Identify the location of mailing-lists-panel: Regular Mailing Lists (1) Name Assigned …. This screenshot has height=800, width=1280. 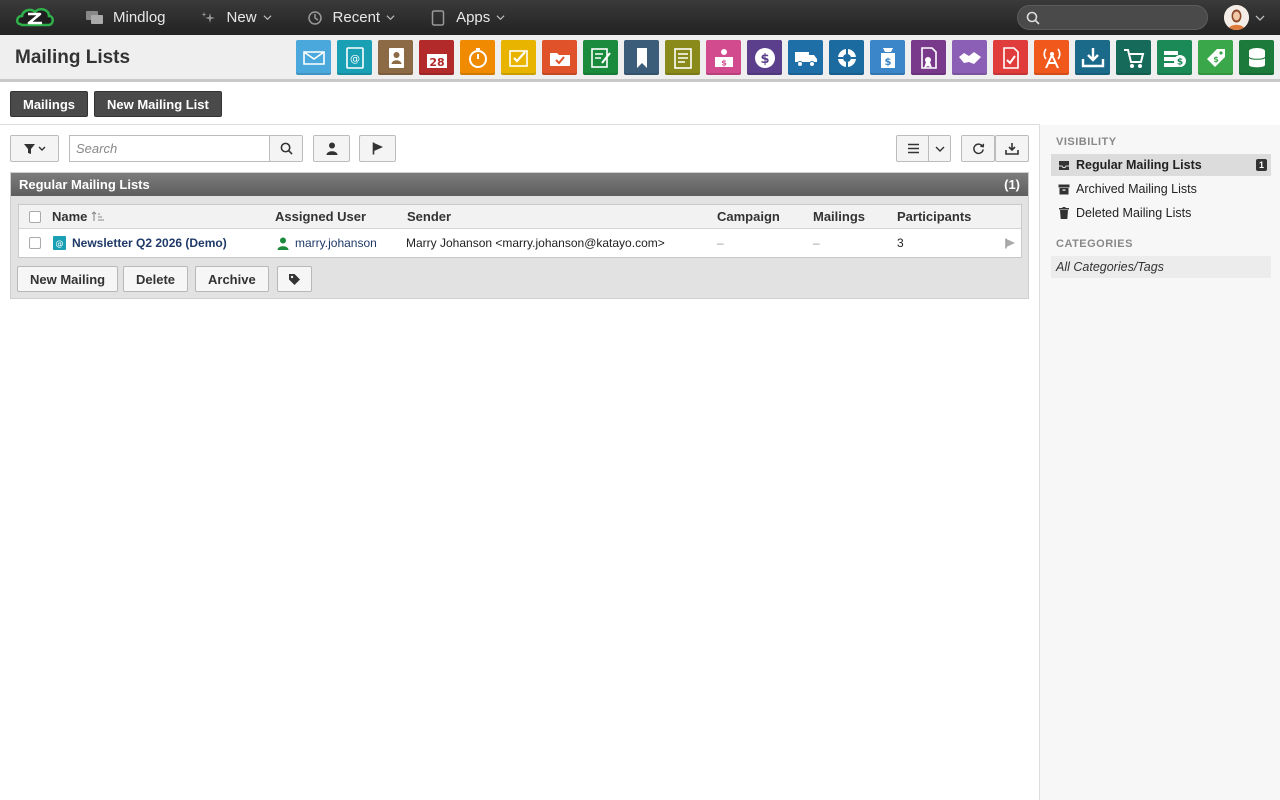
(519, 235).